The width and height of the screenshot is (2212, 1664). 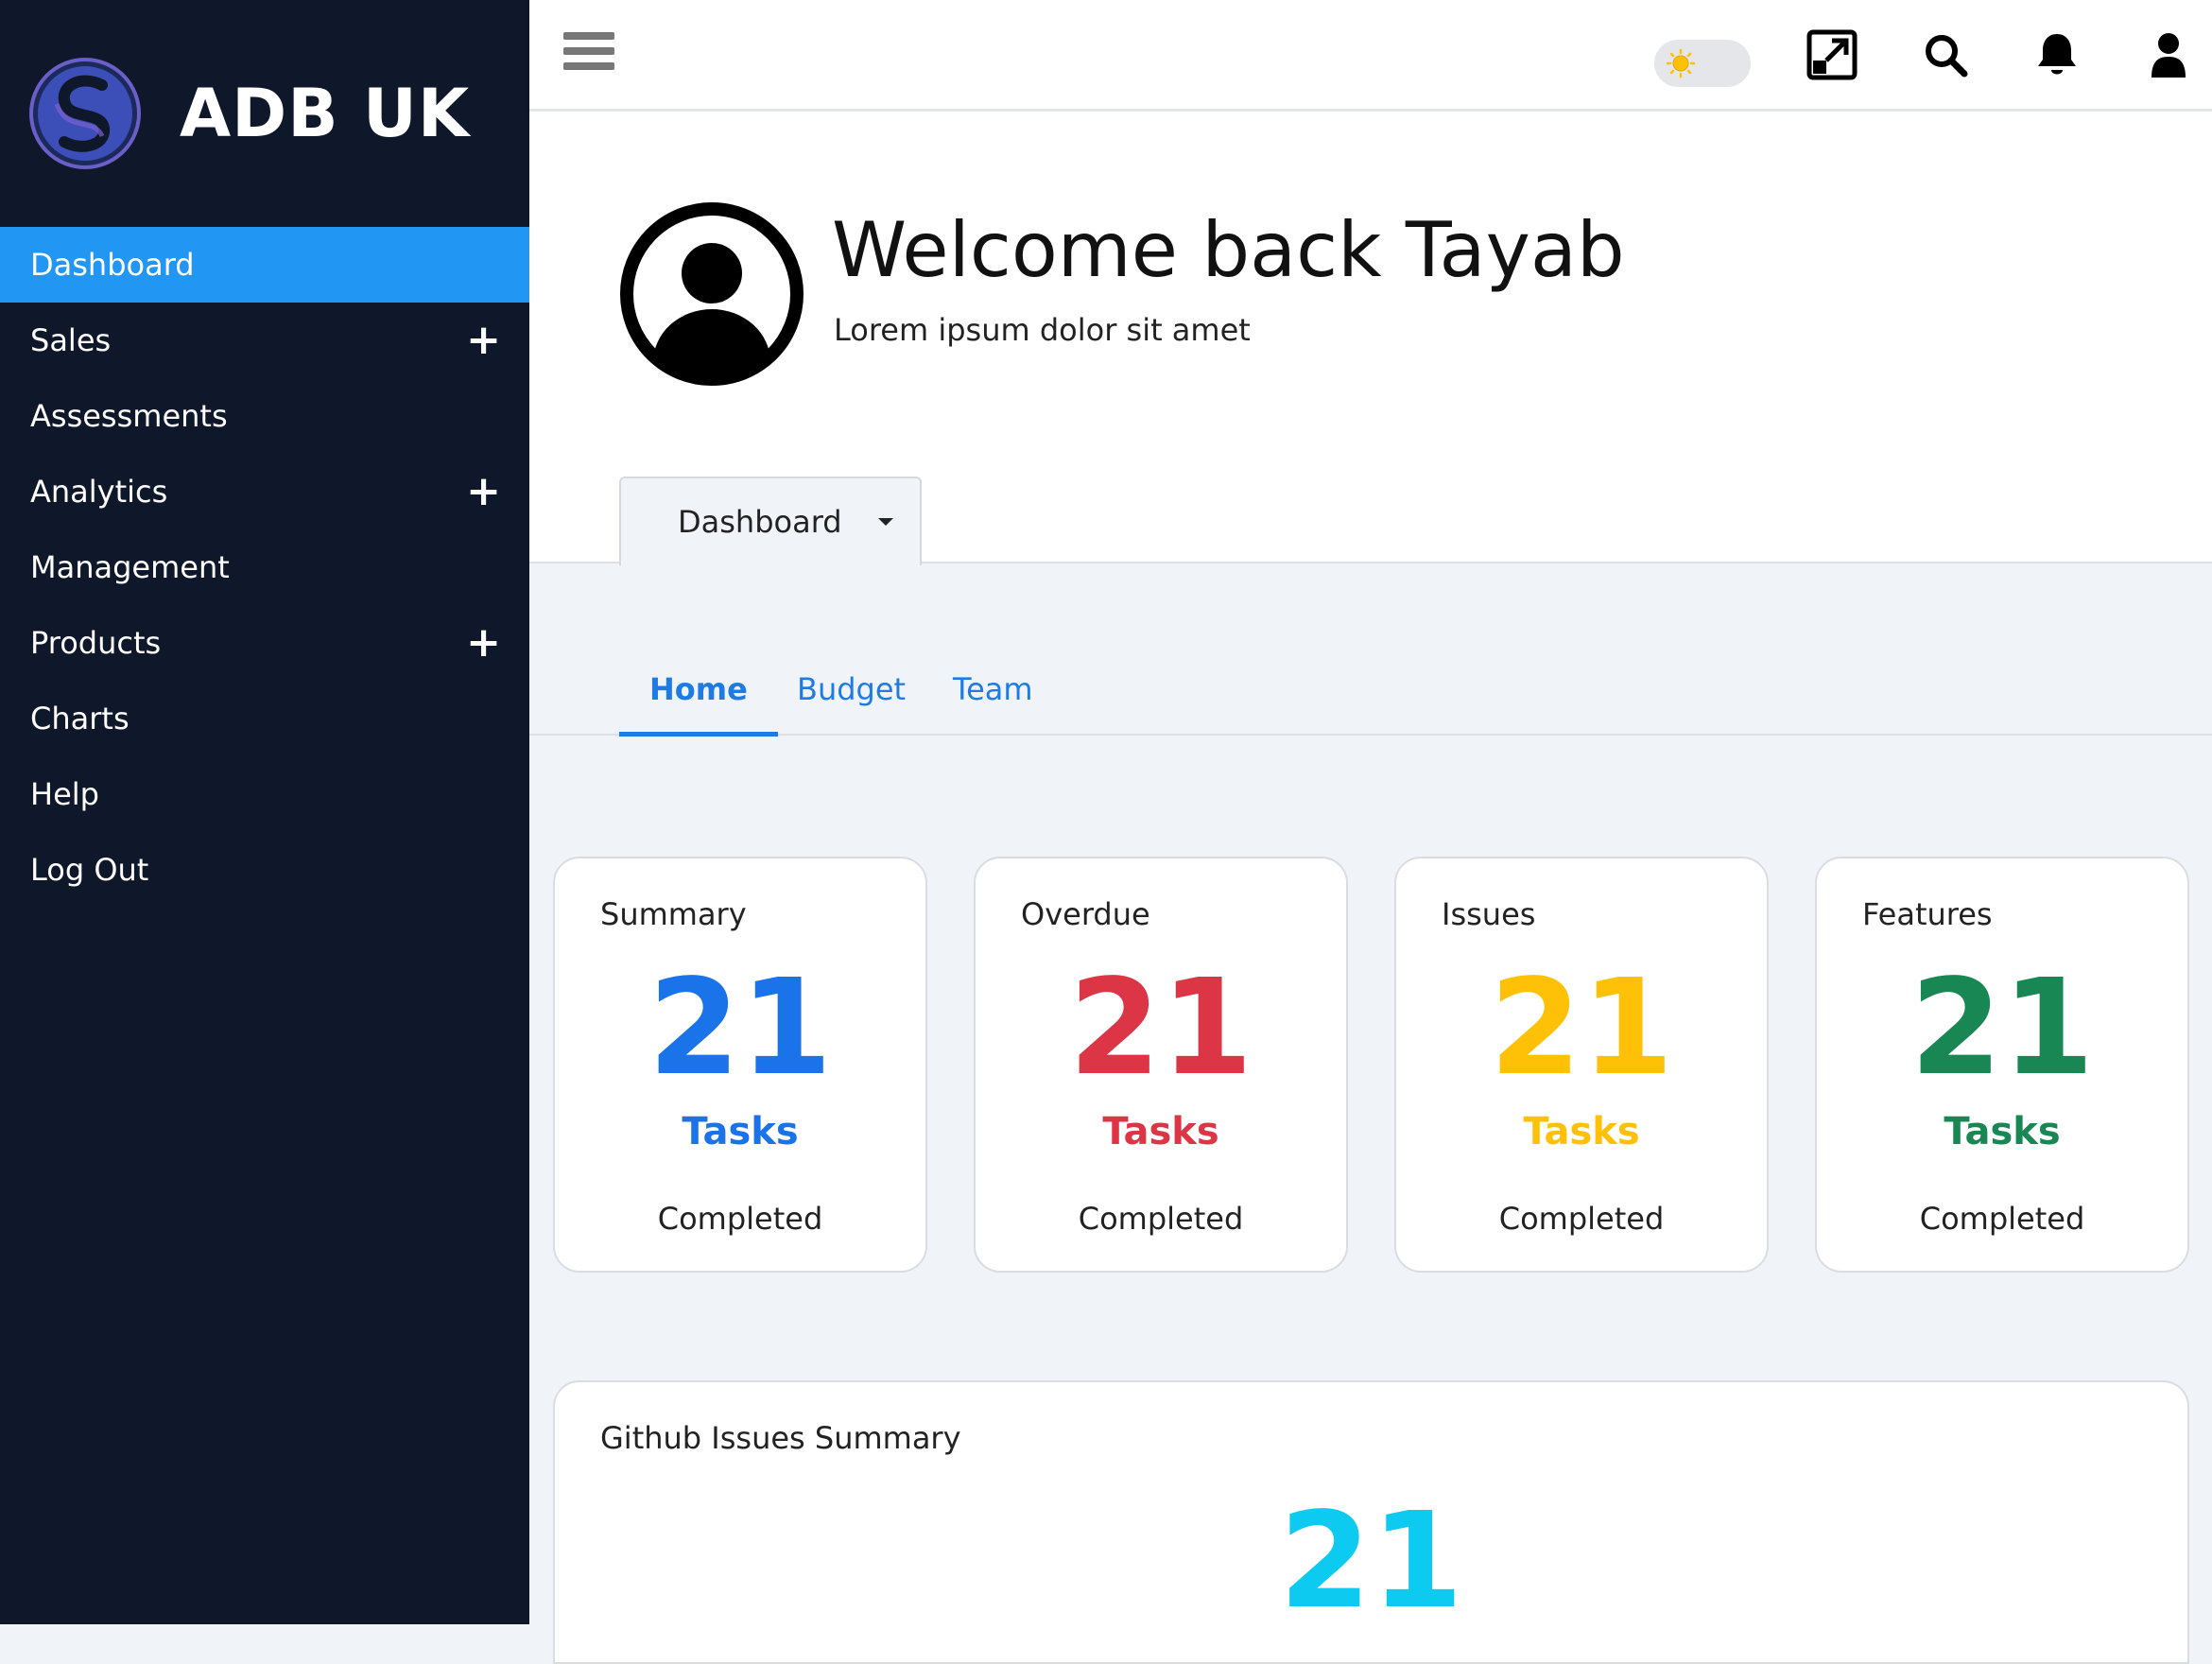 What do you see at coordinates (264, 265) in the screenshot?
I see `sidebar-item-dashboard: Dashboard` at bounding box center [264, 265].